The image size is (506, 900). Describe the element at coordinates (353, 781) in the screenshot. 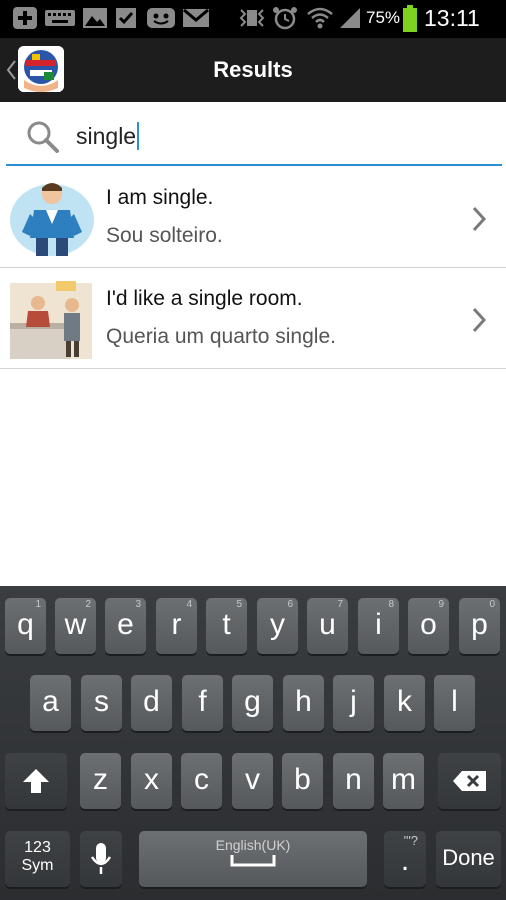

I see `key-n: n` at that location.